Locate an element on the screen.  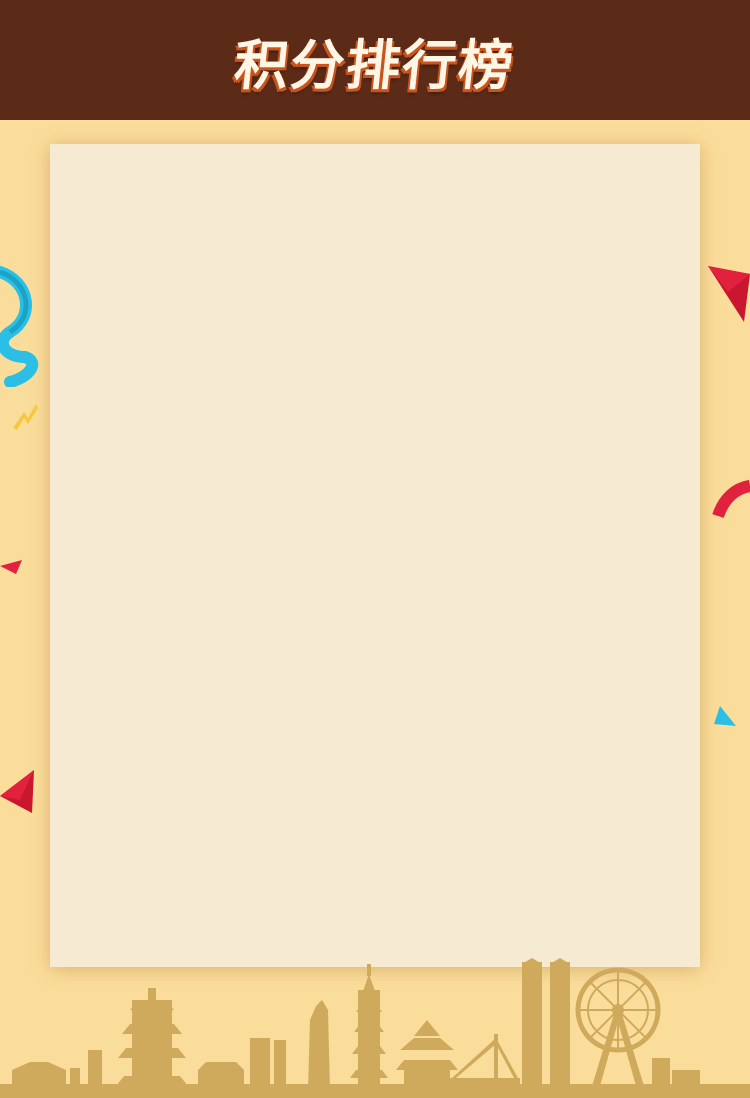
red-triangle-confetti is located at coordinates (17, 791).